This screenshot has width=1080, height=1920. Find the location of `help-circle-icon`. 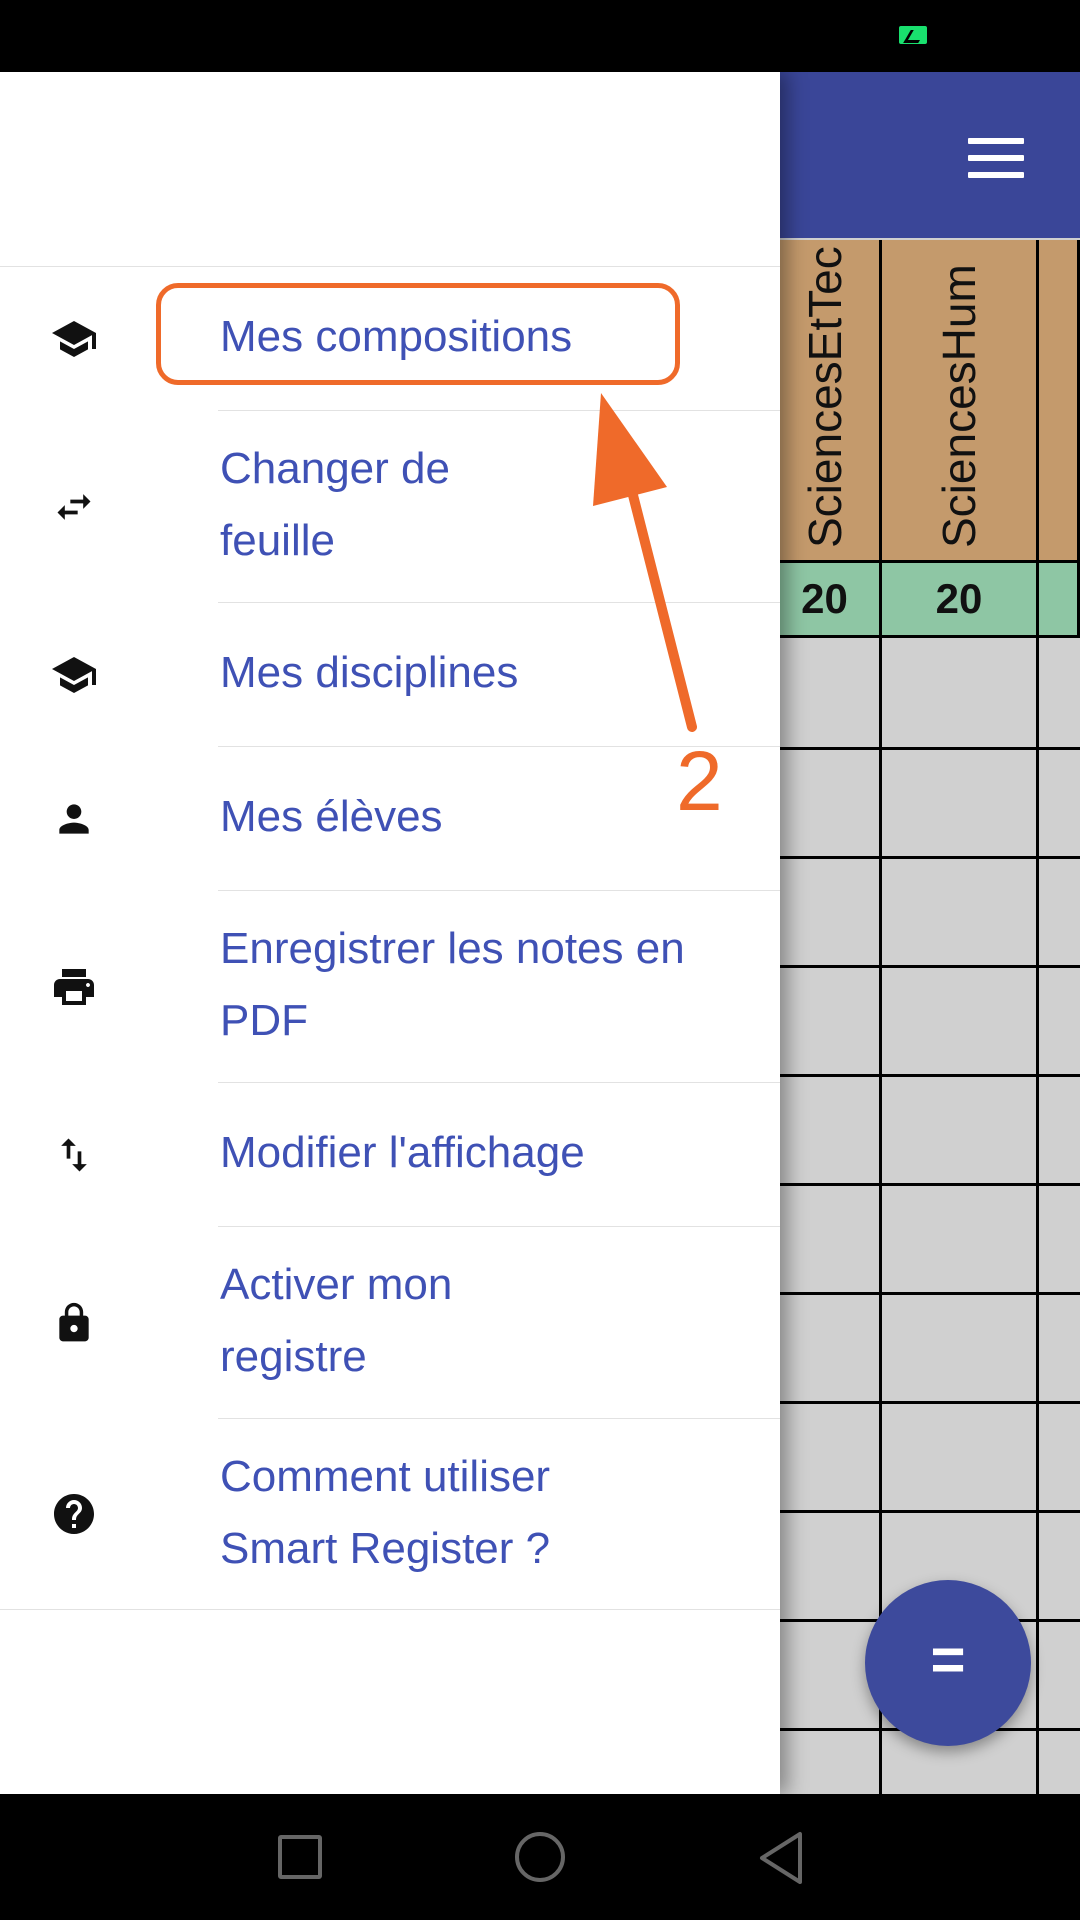

help-circle-icon is located at coordinates (74, 1514).